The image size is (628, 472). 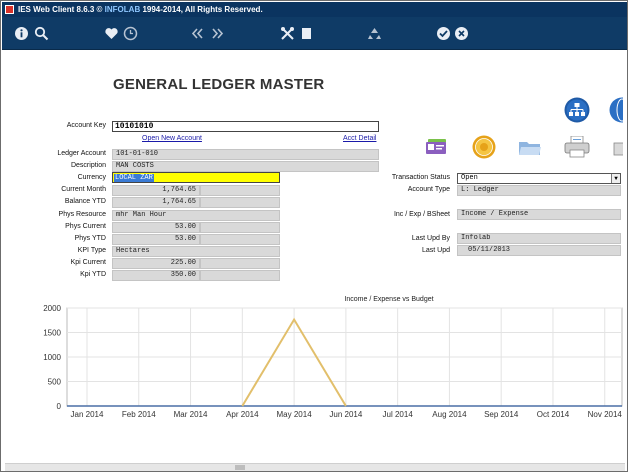 I want to click on chart-x-tick-label: Oct 2014, so click(x=553, y=414).